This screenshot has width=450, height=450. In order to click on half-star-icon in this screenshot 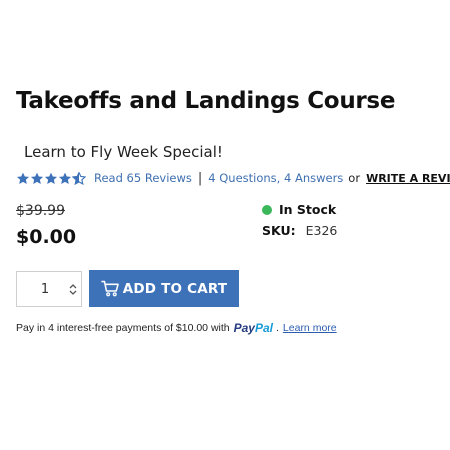, I will do `click(79, 178)`.